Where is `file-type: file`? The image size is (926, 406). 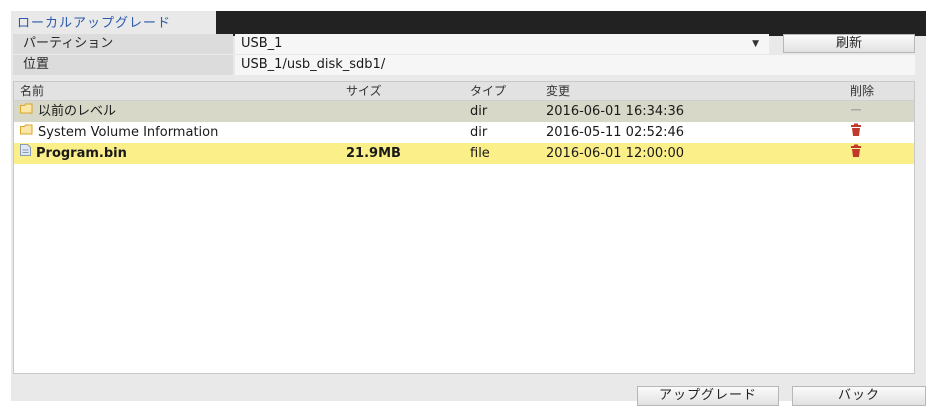
file-type: file is located at coordinates (480, 153).